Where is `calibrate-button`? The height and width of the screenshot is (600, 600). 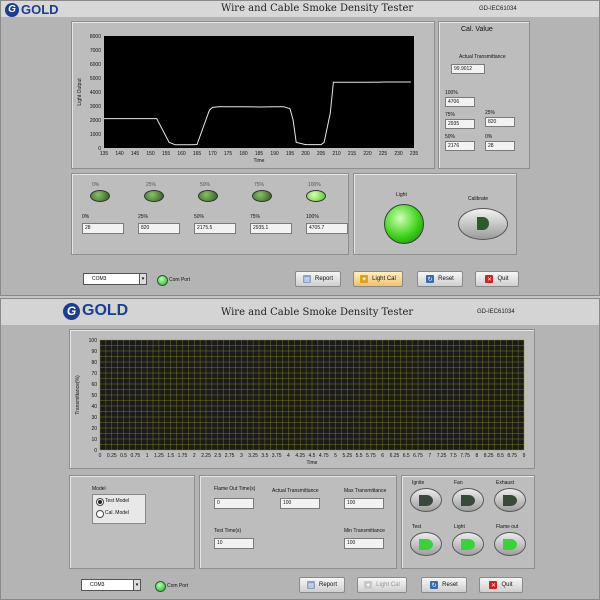
calibrate-button is located at coordinates (483, 224).